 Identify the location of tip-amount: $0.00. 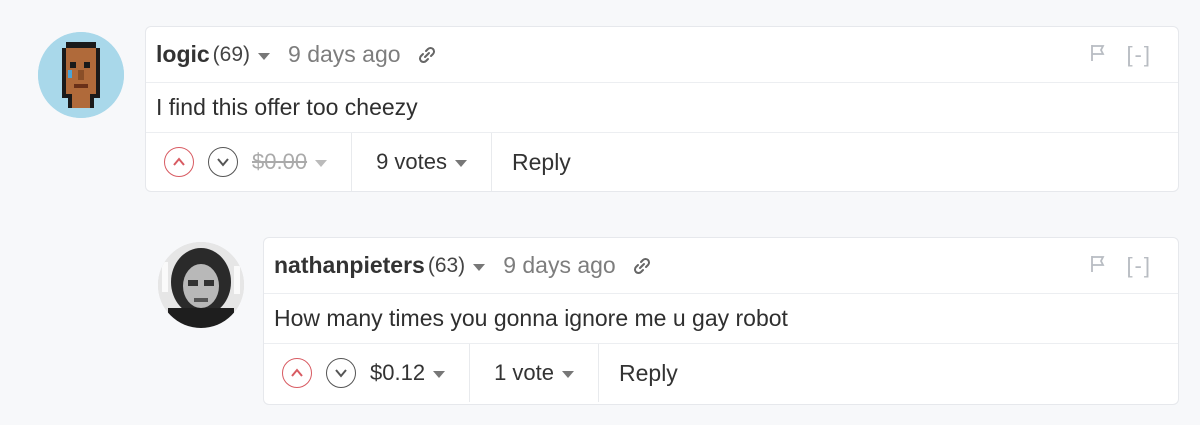
(290, 162).